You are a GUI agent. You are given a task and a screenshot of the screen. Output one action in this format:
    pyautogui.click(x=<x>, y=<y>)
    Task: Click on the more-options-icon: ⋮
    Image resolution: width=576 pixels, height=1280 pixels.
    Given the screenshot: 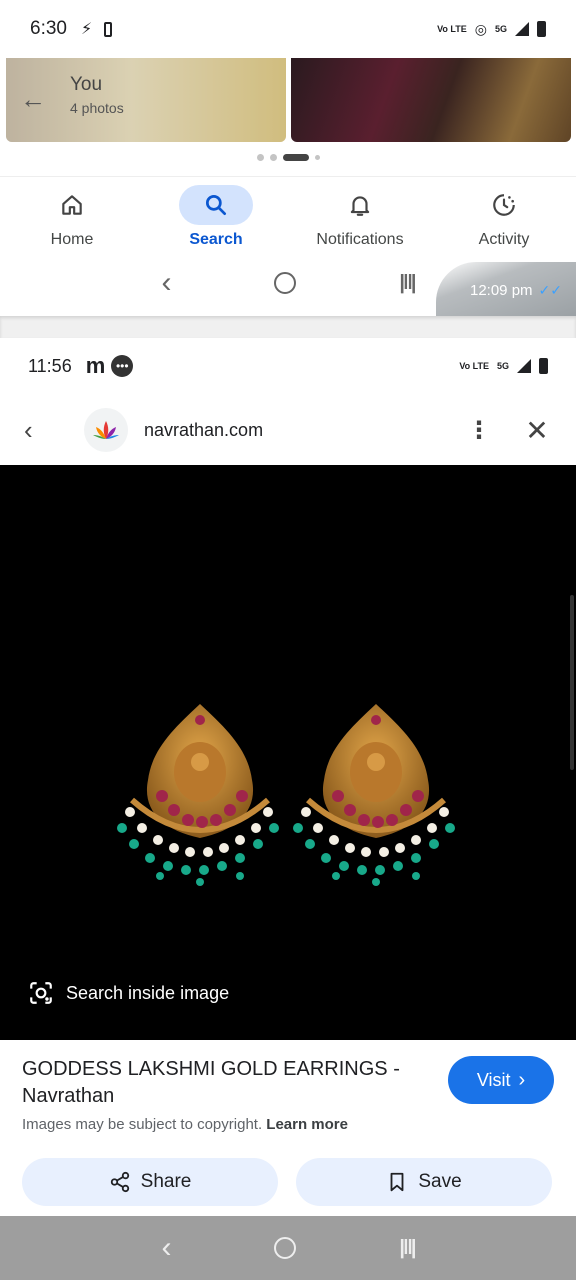 What is the action you would take?
    pyautogui.click(x=479, y=430)
    